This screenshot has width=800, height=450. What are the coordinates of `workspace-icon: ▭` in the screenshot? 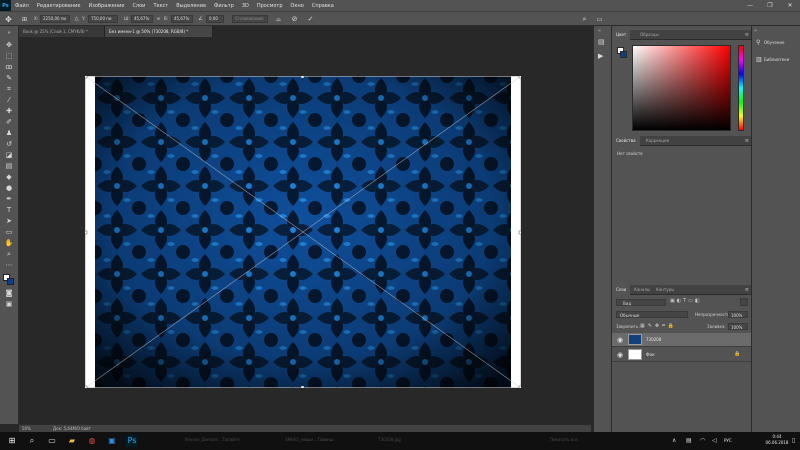 It's located at (599, 19).